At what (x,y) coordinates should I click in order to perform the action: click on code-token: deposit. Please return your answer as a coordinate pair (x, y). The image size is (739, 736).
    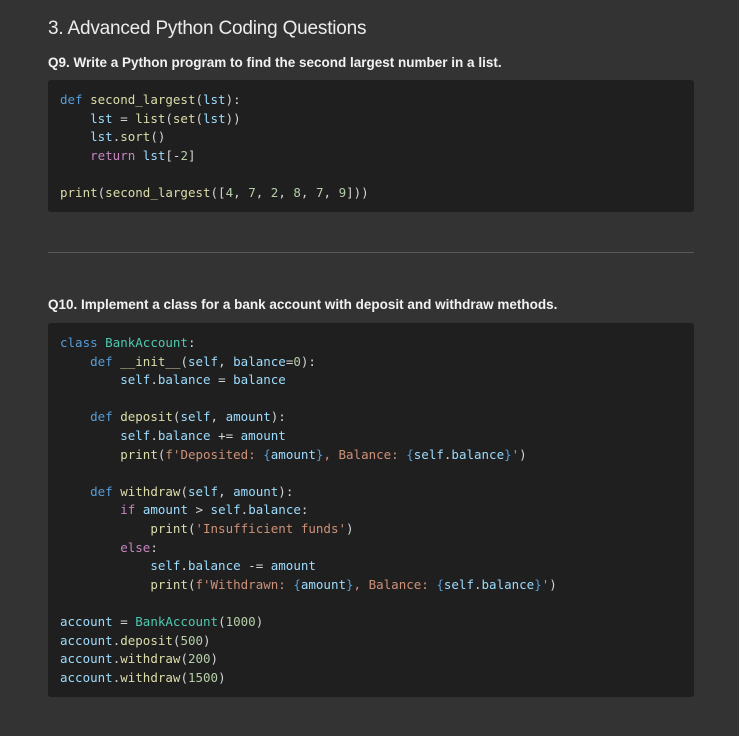
    Looking at the image, I should click on (146, 640).